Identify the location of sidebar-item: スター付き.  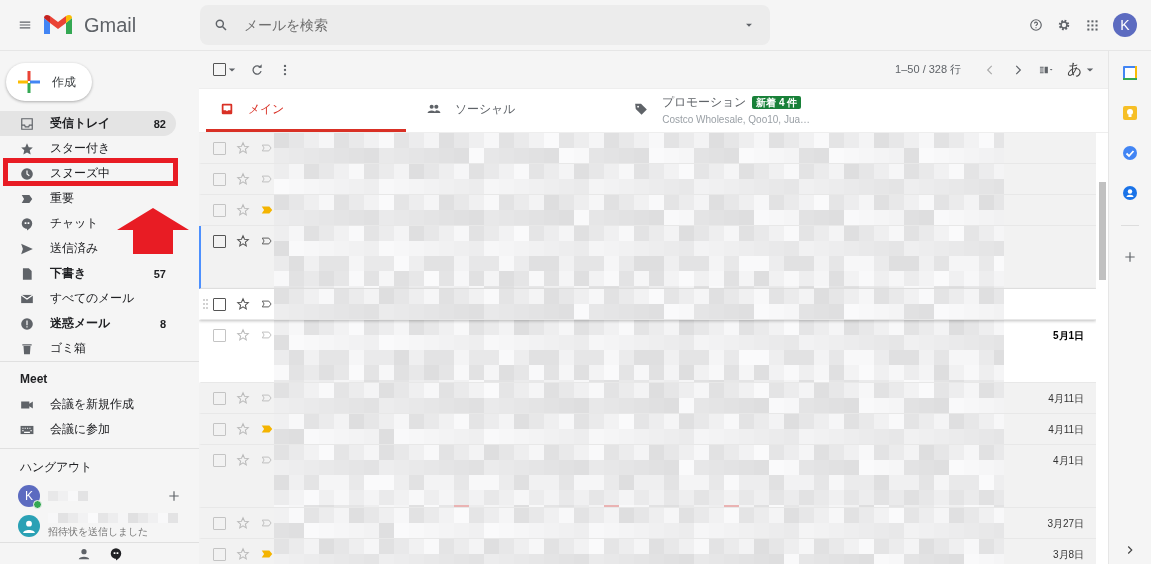
(88, 148).